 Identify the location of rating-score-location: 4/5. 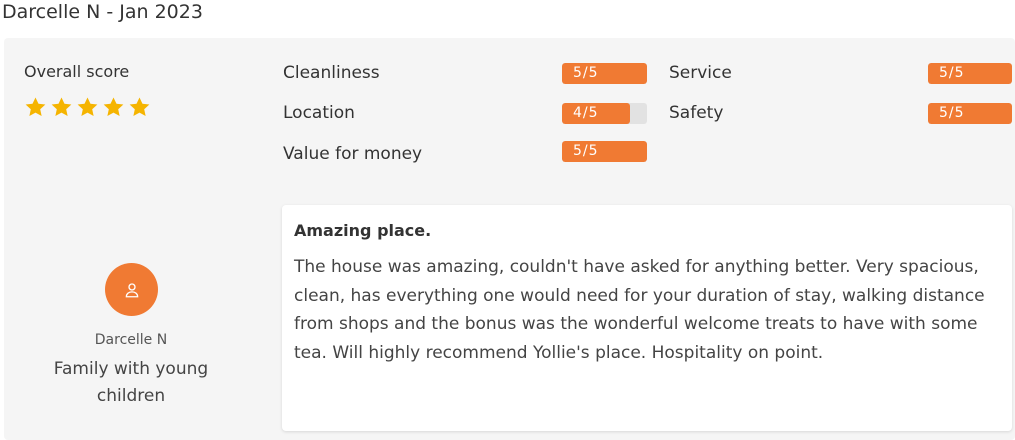
(586, 113).